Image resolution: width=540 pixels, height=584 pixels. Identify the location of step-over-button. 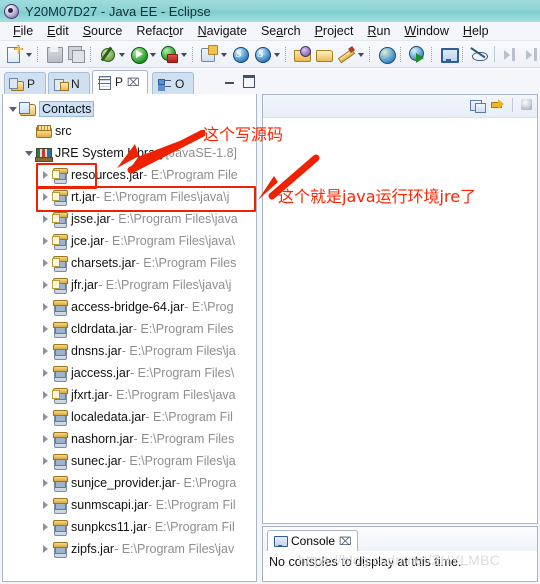
(531, 54).